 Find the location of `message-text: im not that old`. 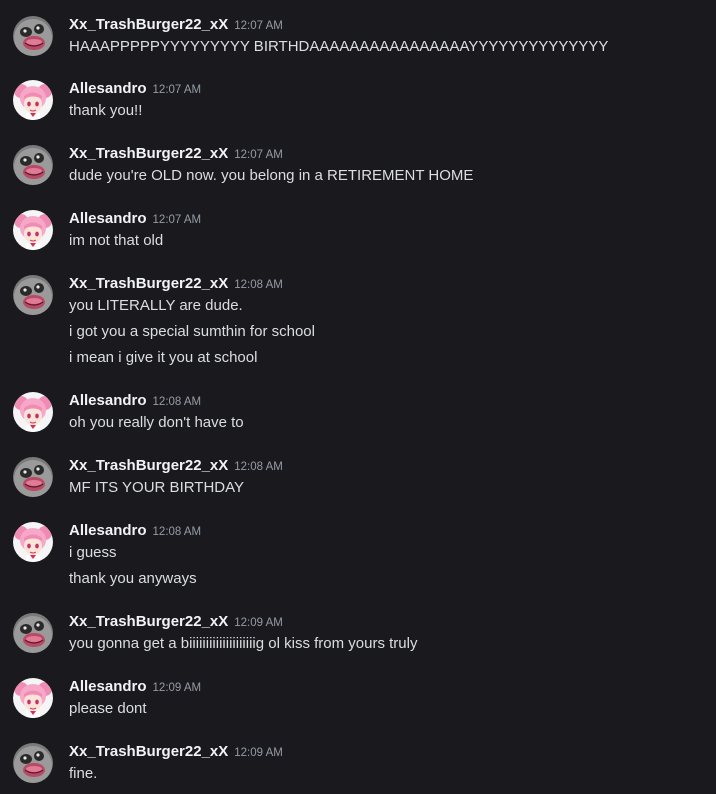

message-text: im not that old is located at coordinates (116, 240).